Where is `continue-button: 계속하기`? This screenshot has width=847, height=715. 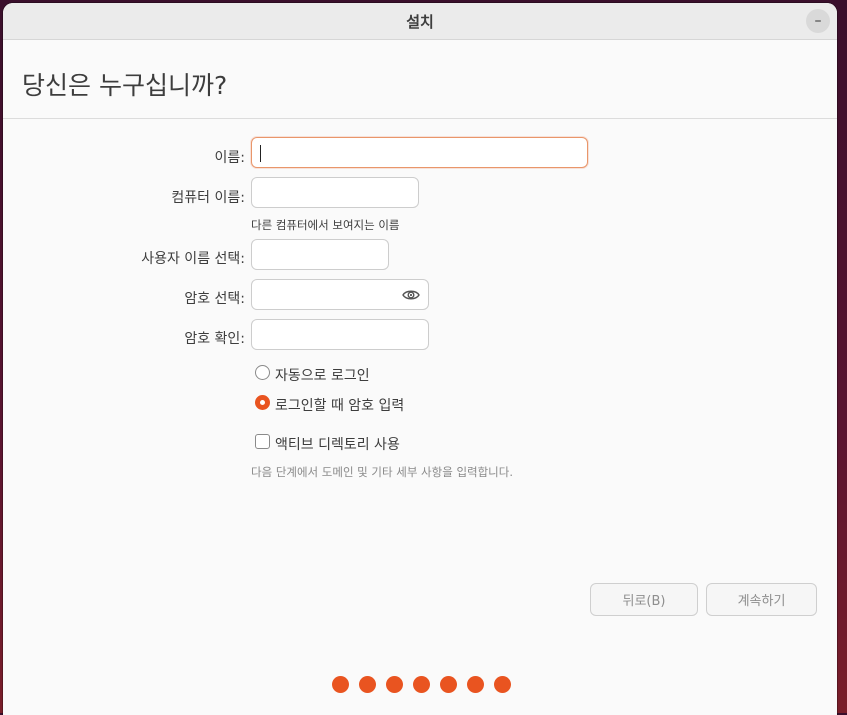
continue-button: 계속하기 is located at coordinates (761, 599).